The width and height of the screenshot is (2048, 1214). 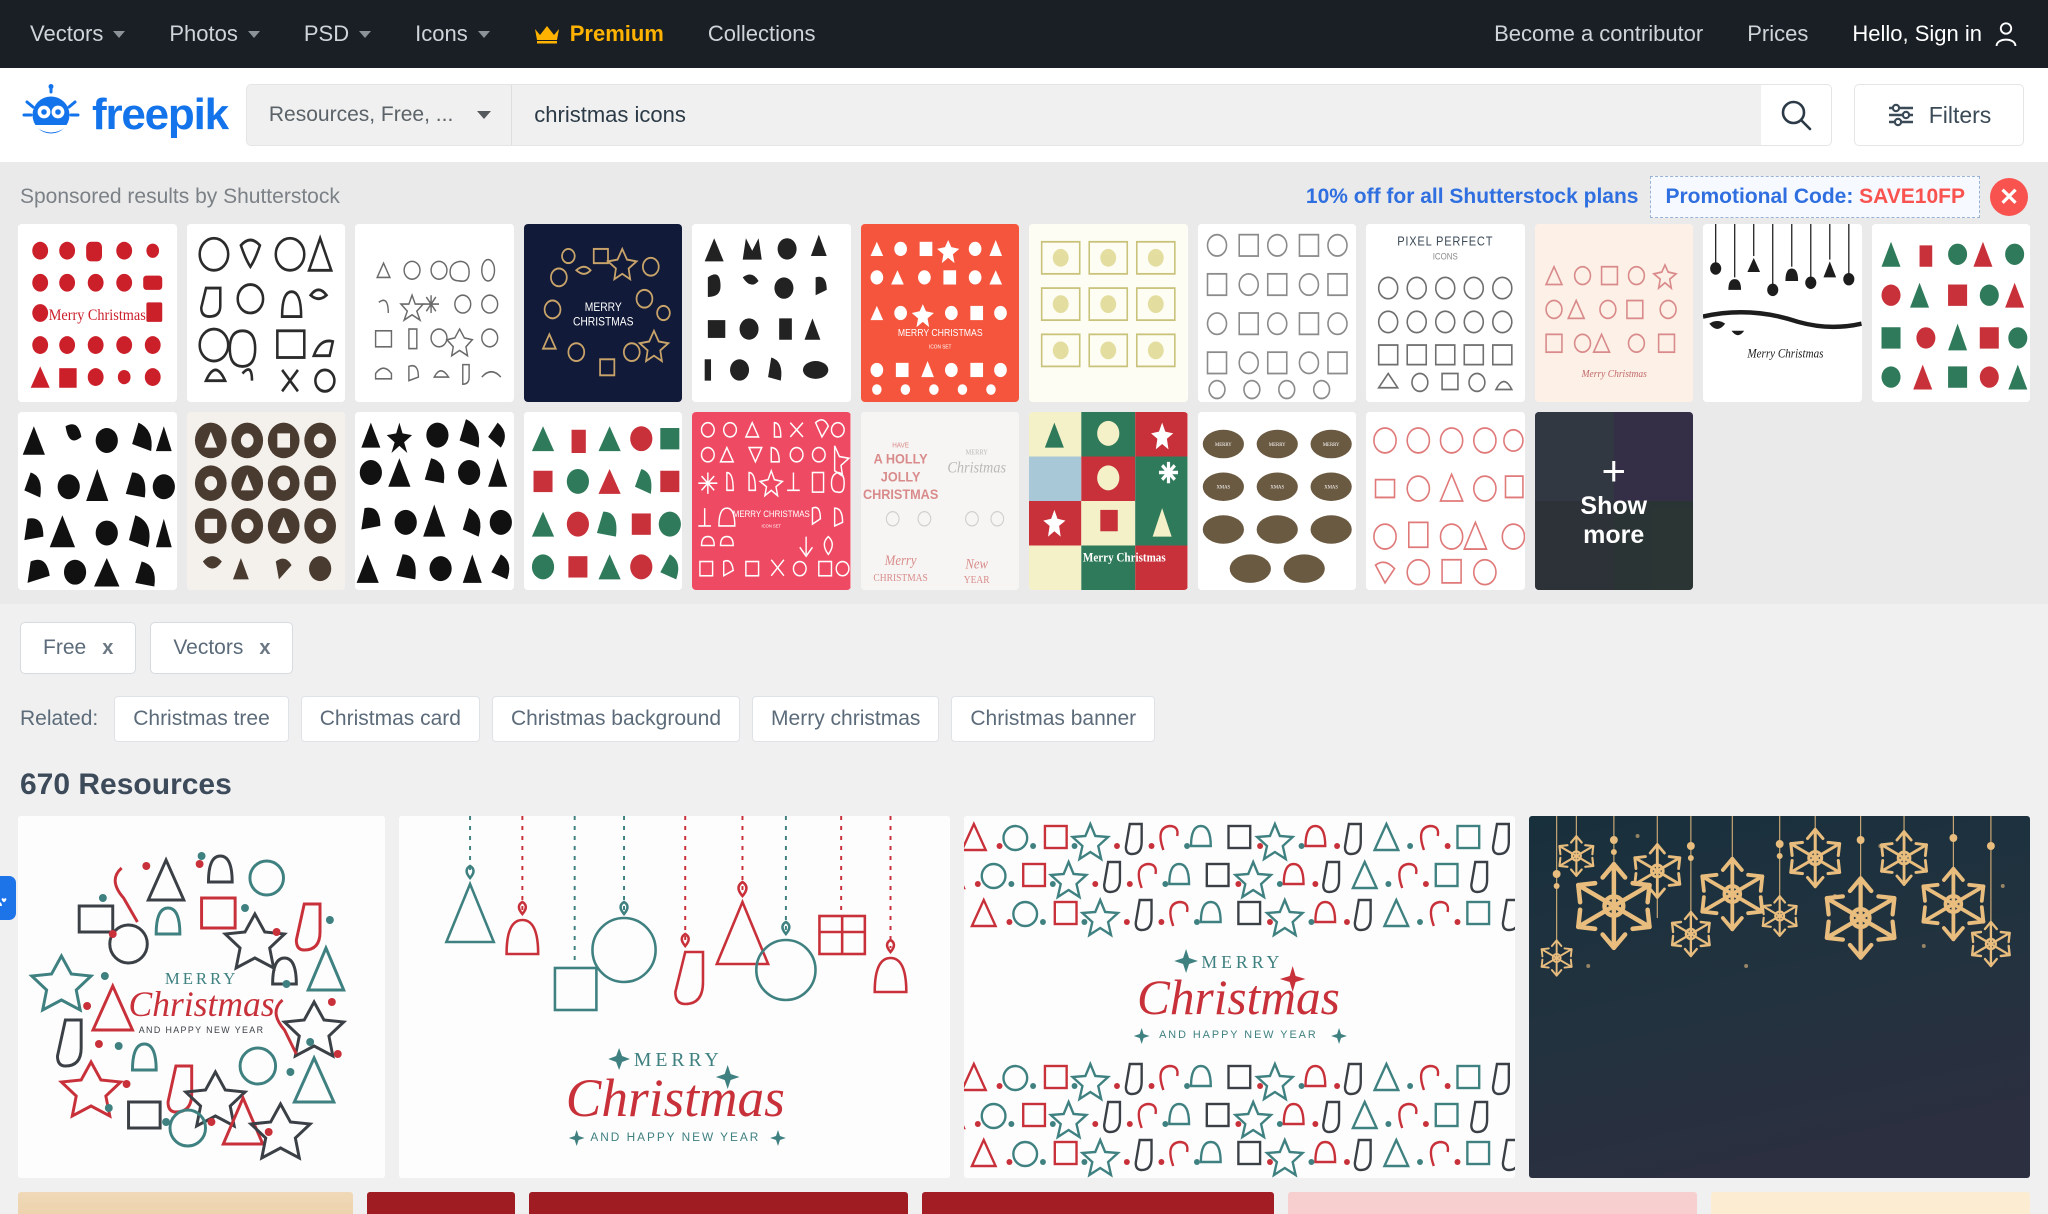 What do you see at coordinates (84, 34) in the screenshot?
I see `nav-item-vectors: Vectors` at bounding box center [84, 34].